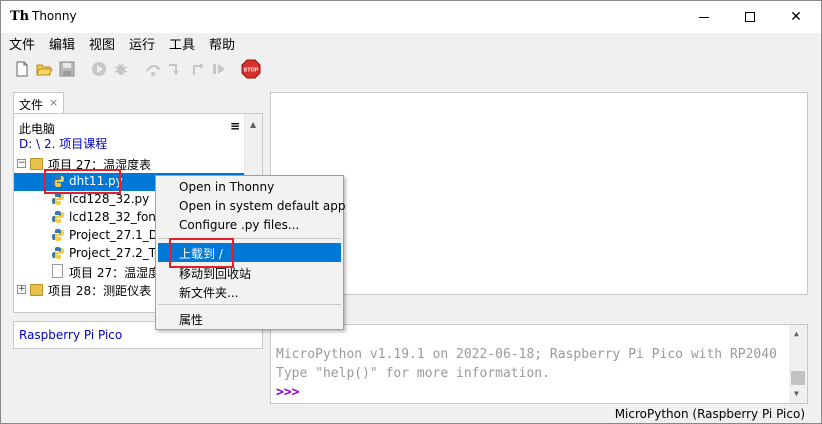  What do you see at coordinates (121, 69) in the screenshot?
I see `debug-icon` at bounding box center [121, 69].